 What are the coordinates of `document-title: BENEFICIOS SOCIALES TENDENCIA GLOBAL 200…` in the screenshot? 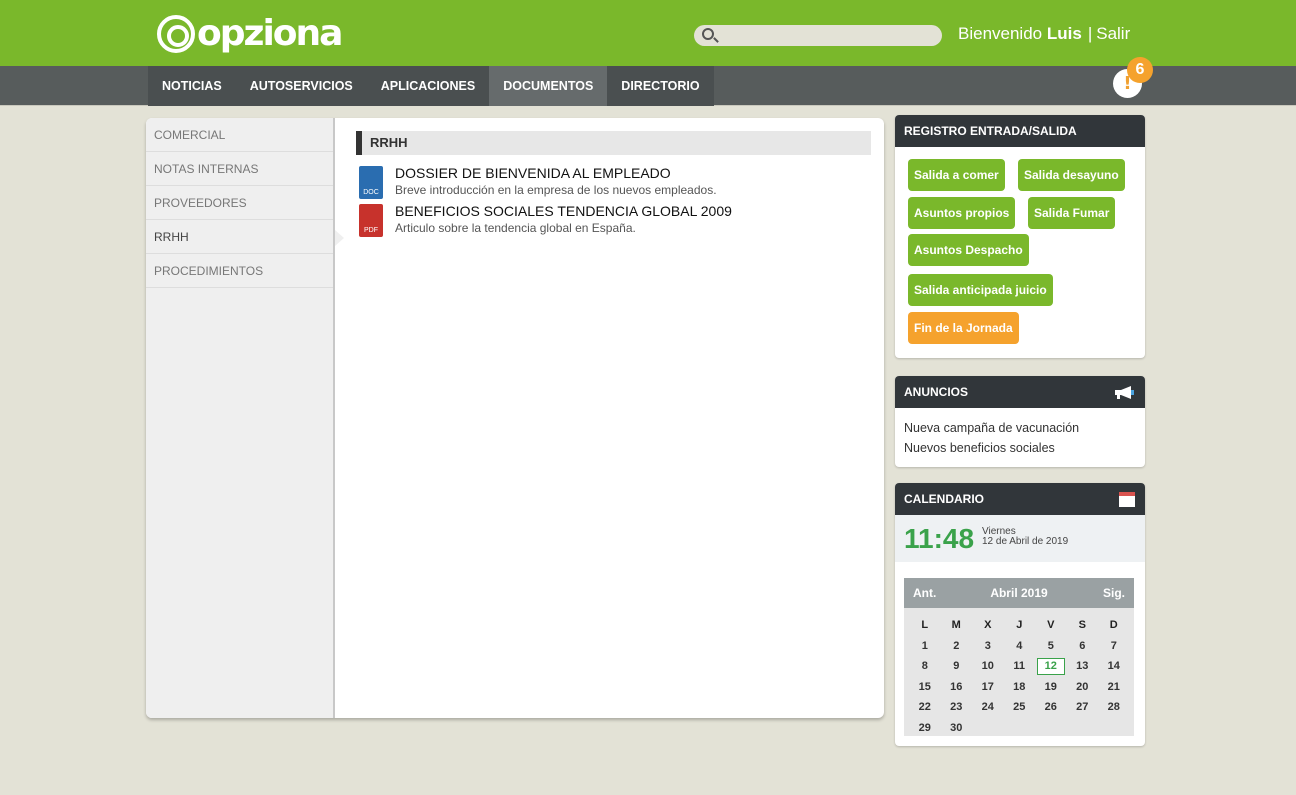 It's located at (563, 211).